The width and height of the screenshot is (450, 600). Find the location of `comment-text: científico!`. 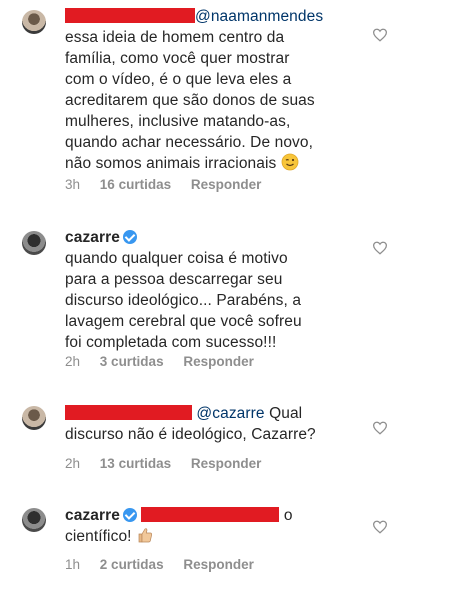

comment-text: científico! is located at coordinates (98, 536).